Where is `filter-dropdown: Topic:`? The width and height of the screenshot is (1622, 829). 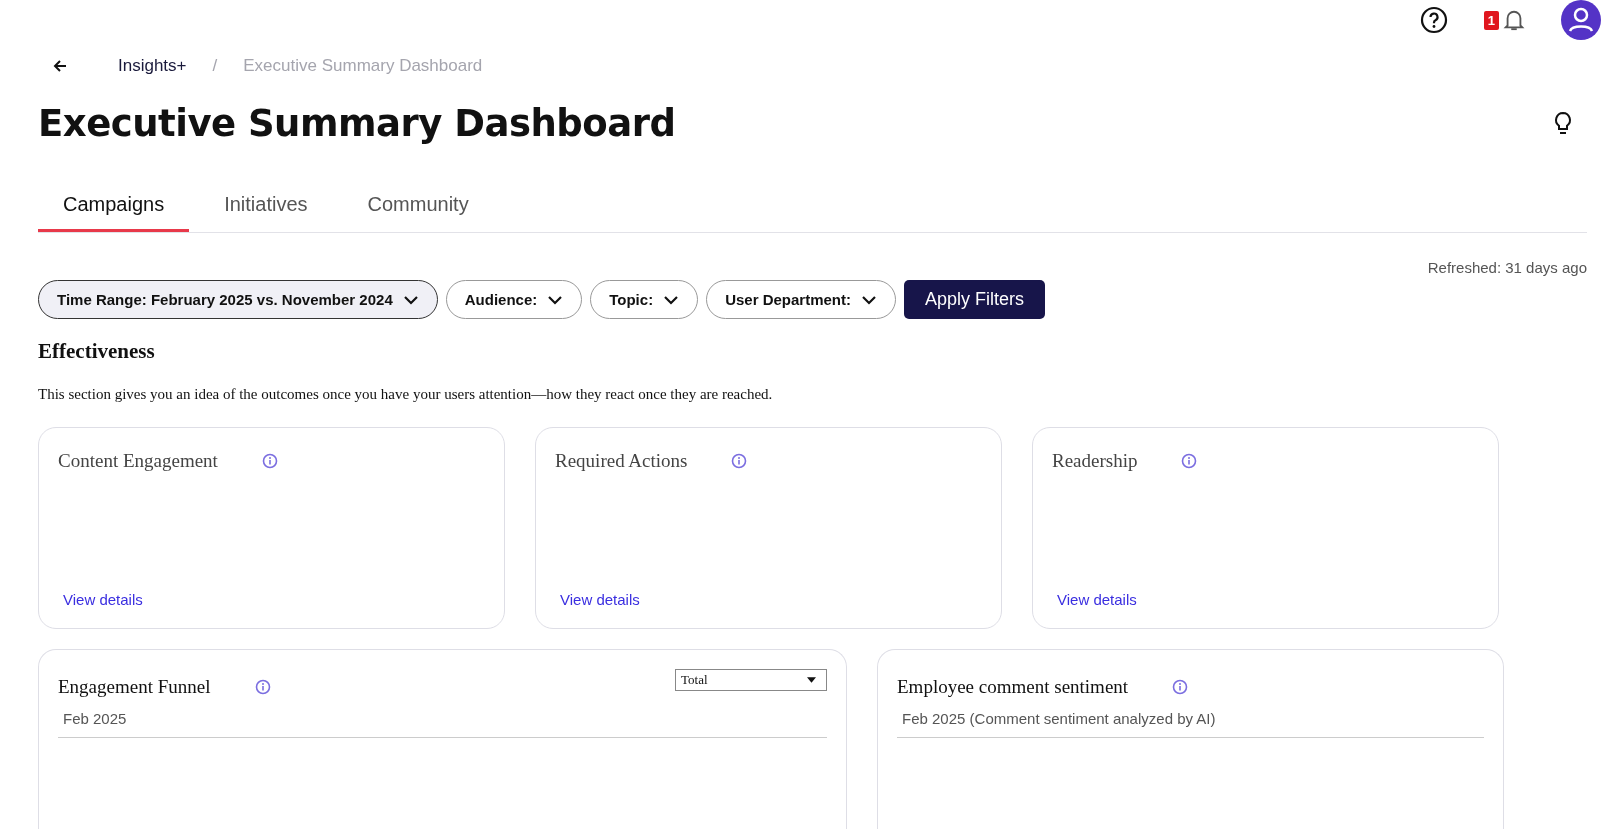
filter-dropdown: Topic: is located at coordinates (644, 299).